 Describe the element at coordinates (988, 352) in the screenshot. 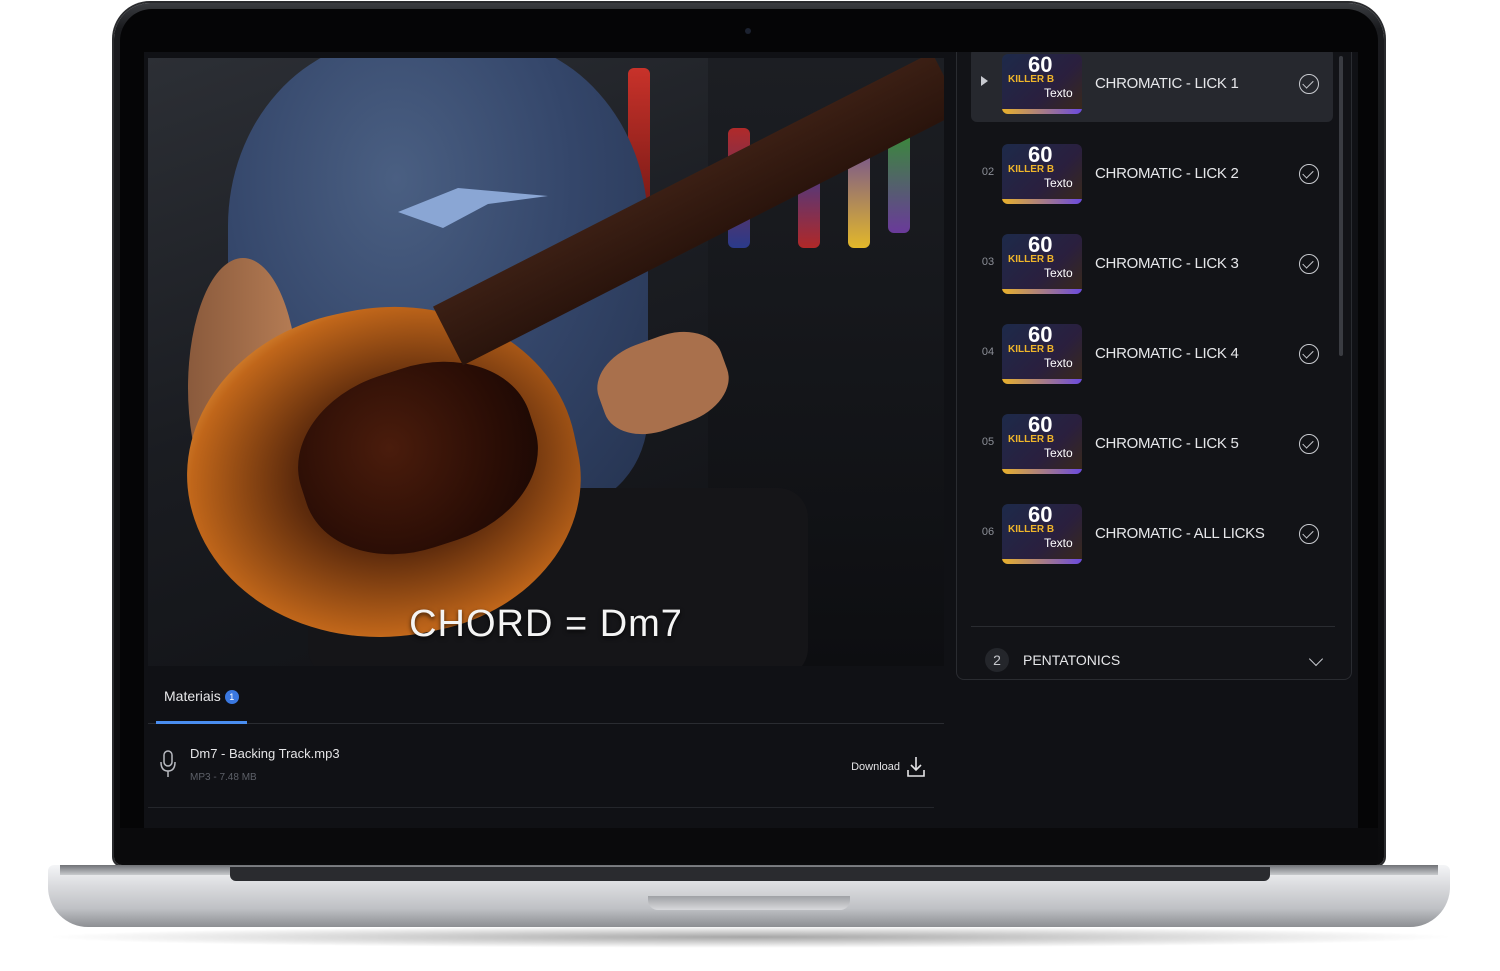

I see `lesson-number: 04` at that location.